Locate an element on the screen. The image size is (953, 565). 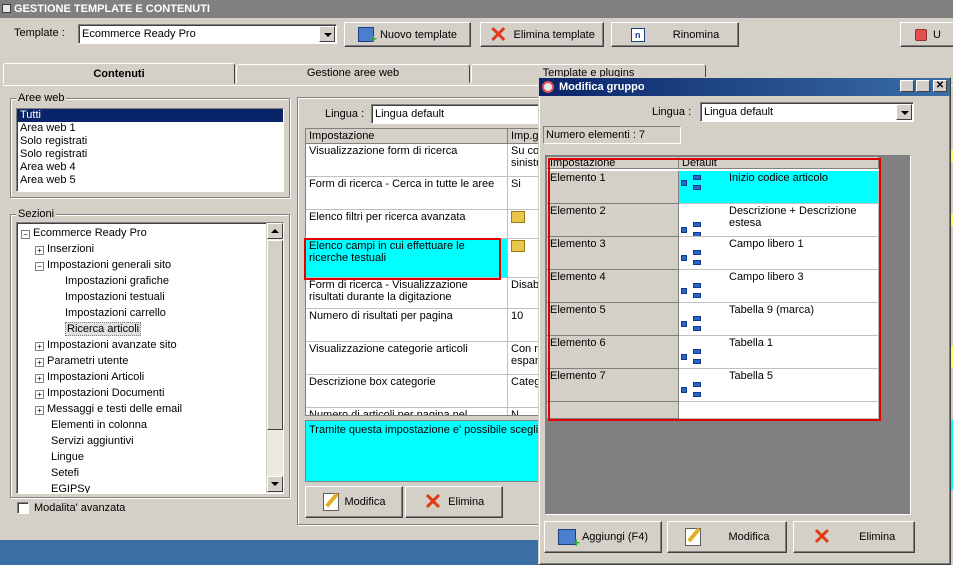
tree-node: Elementi in colonna is located at coordinates (99, 425).